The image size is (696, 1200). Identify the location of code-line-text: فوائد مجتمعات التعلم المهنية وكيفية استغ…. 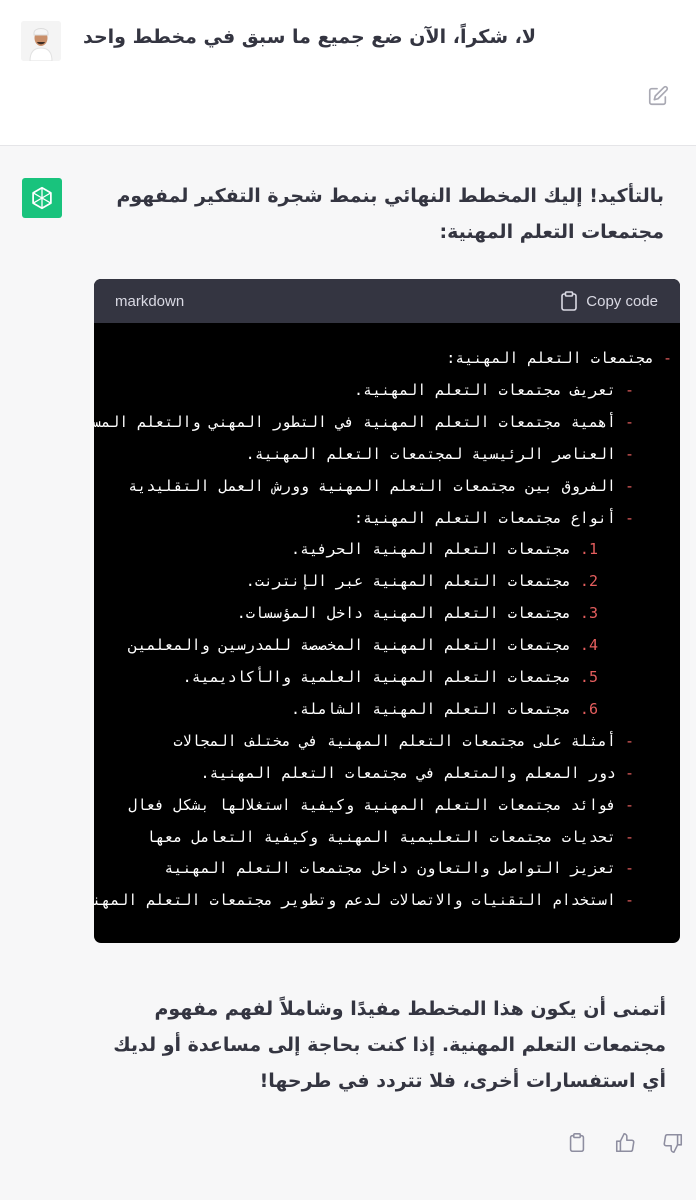
(372, 804).